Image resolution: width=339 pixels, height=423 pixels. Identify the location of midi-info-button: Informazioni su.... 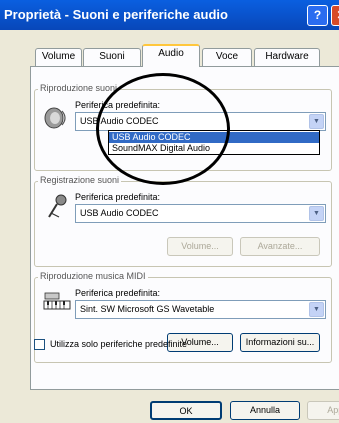
(280, 342).